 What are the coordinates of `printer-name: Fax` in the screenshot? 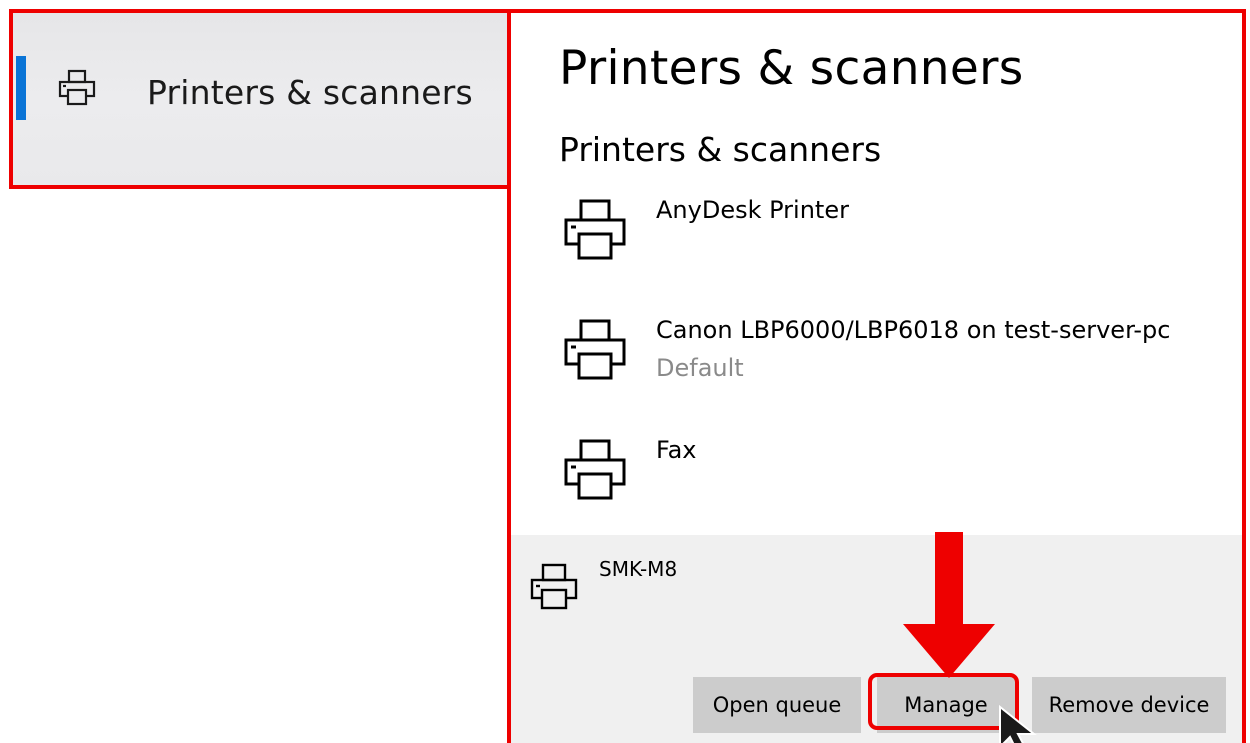 It's located at (676, 450).